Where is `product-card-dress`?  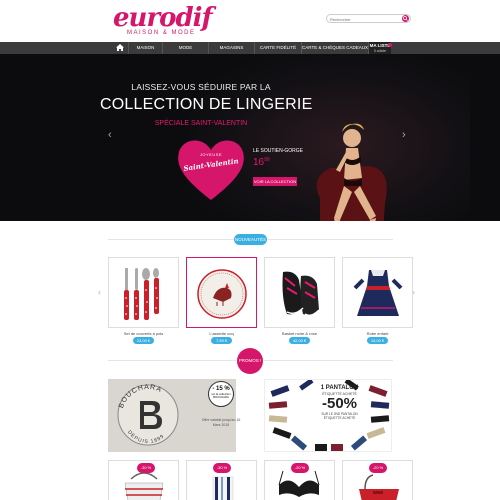
product-card-dress is located at coordinates (377, 292).